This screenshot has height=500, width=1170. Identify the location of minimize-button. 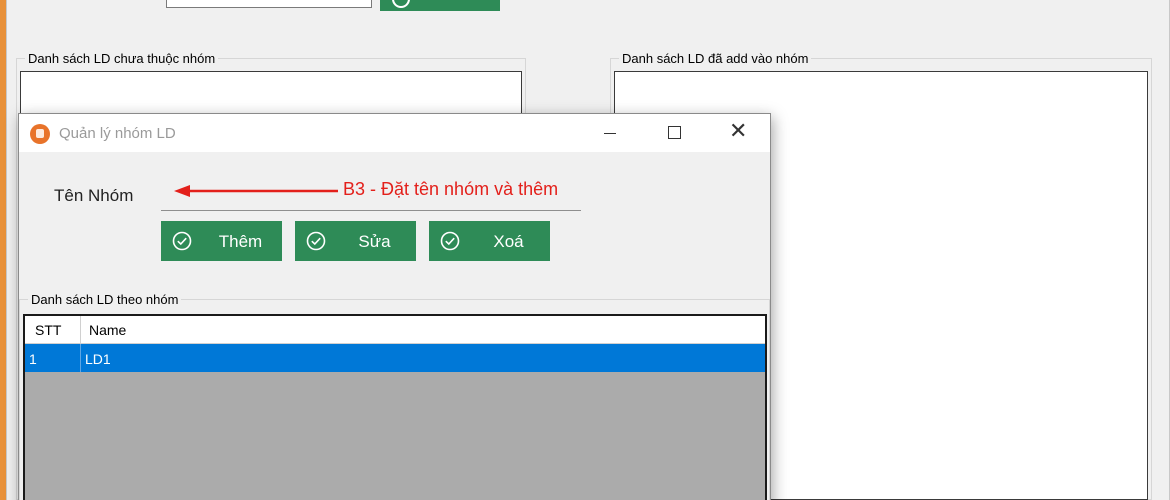
(610, 133).